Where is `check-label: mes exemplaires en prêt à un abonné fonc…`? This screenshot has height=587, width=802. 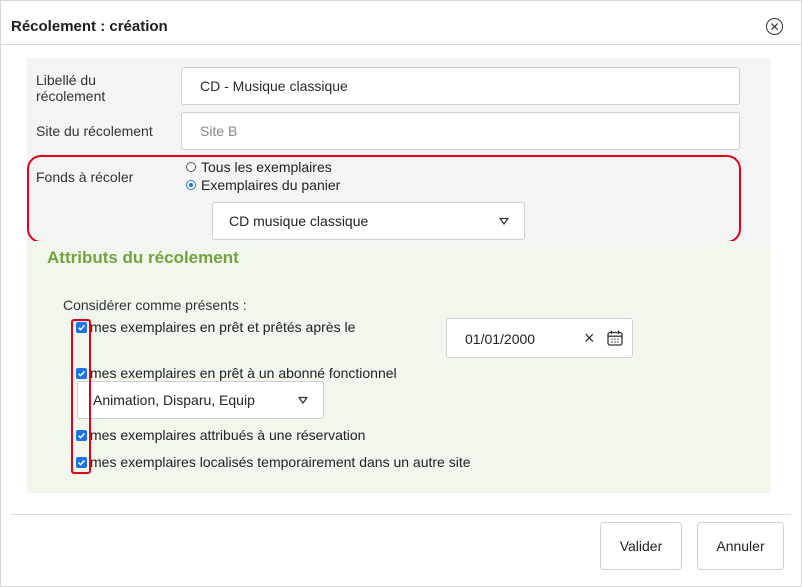 check-label: mes exemplaires en prêt à un abonné fonc… is located at coordinates (243, 373).